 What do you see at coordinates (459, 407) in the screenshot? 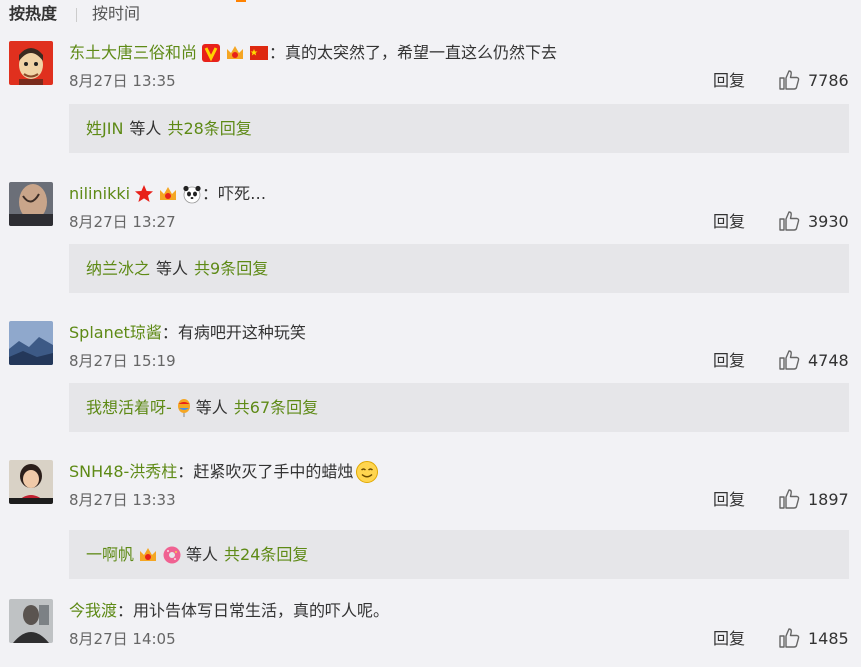
I see `replies-summary: 我想活着呀- 等人 共67条回复` at bounding box center [459, 407].